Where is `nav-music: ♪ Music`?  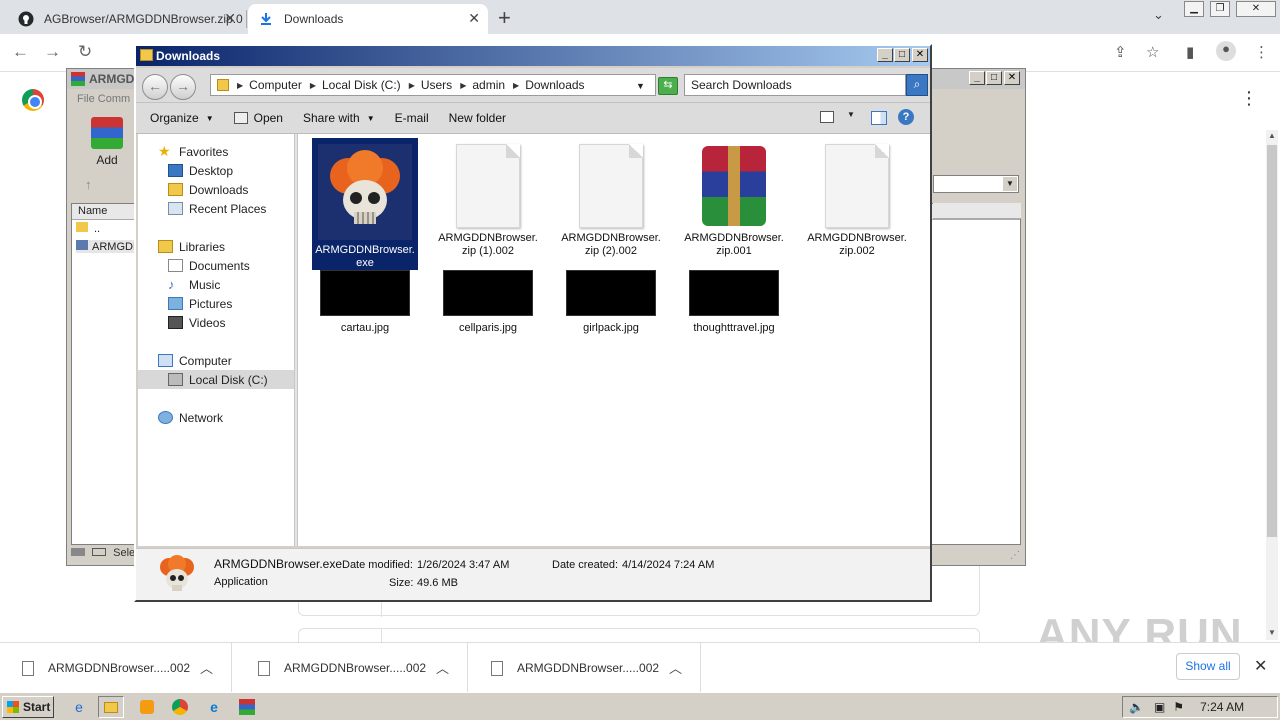 nav-music: ♪ Music is located at coordinates (216, 284).